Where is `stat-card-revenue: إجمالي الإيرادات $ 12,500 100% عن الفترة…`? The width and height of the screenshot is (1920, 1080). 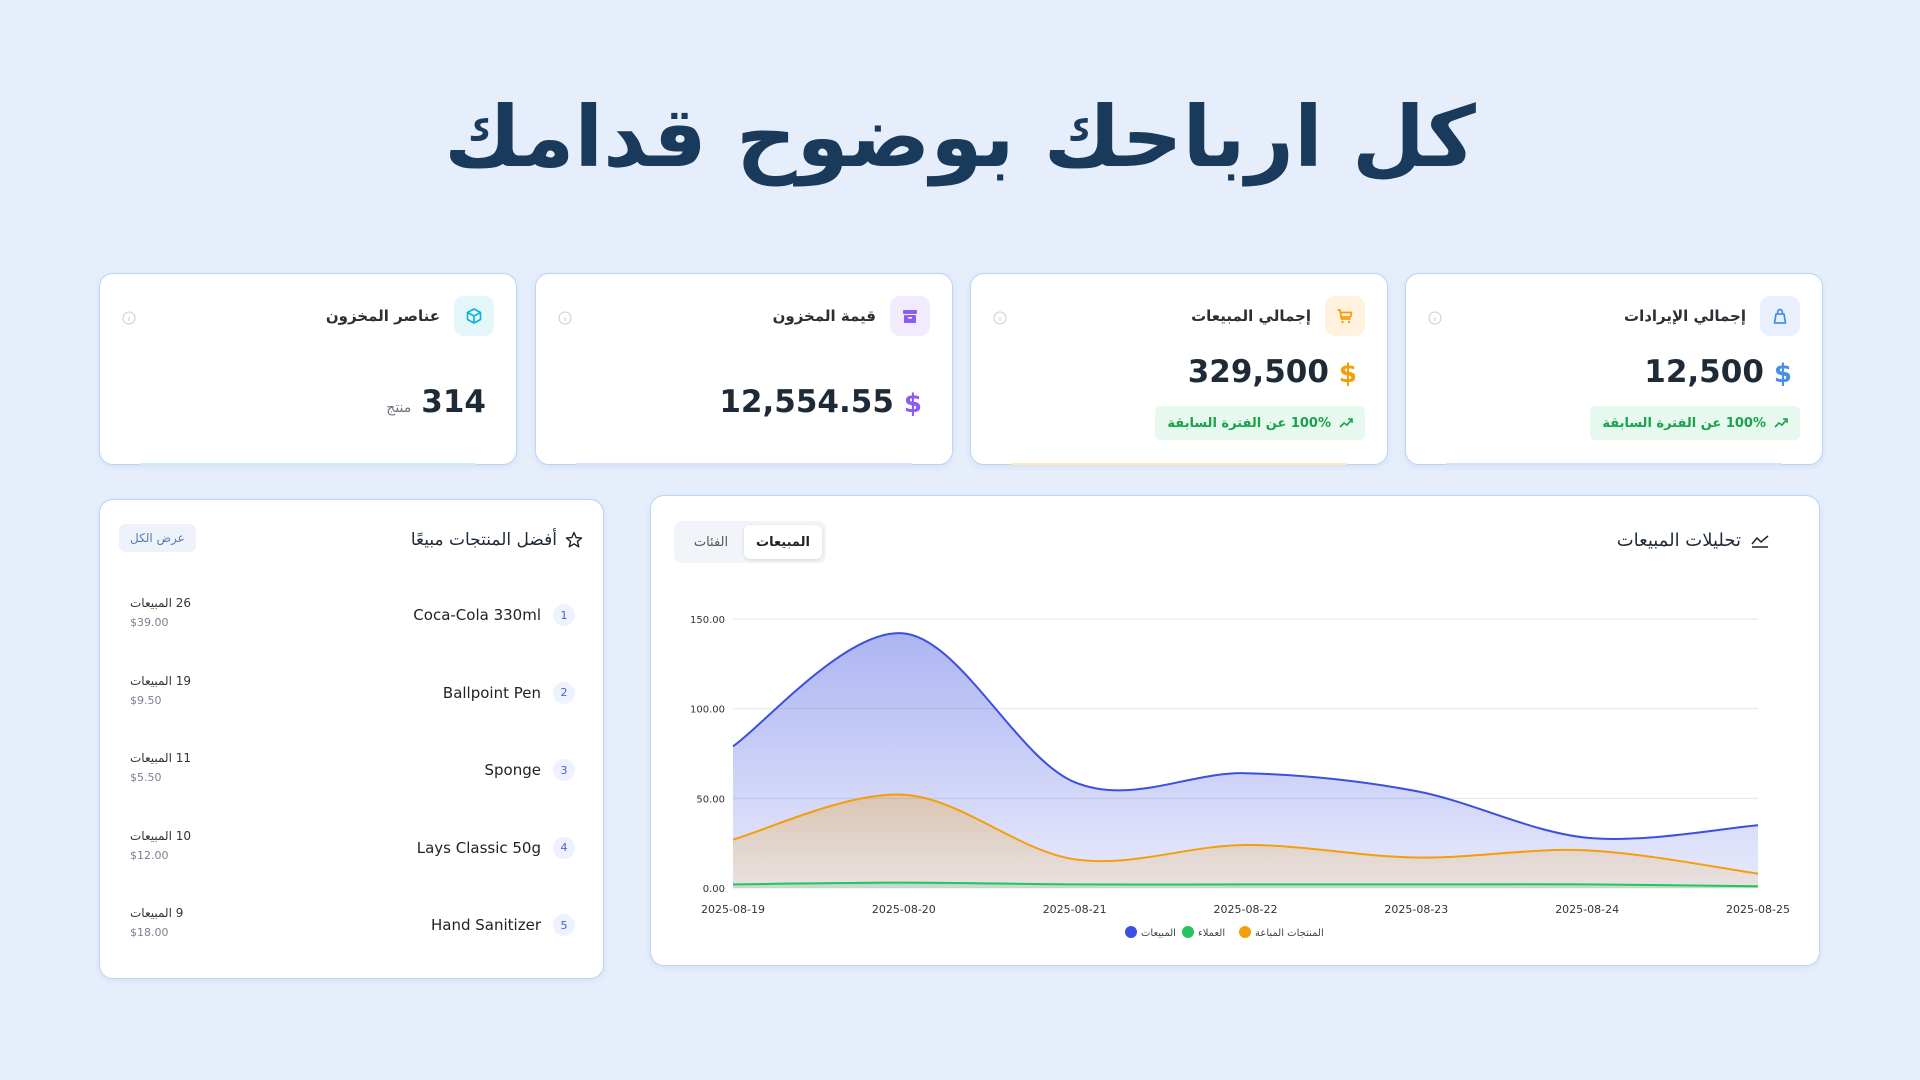 stat-card-revenue: إجمالي الإيرادات $ 12,500 100% عن الفترة… is located at coordinates (1614, 369).